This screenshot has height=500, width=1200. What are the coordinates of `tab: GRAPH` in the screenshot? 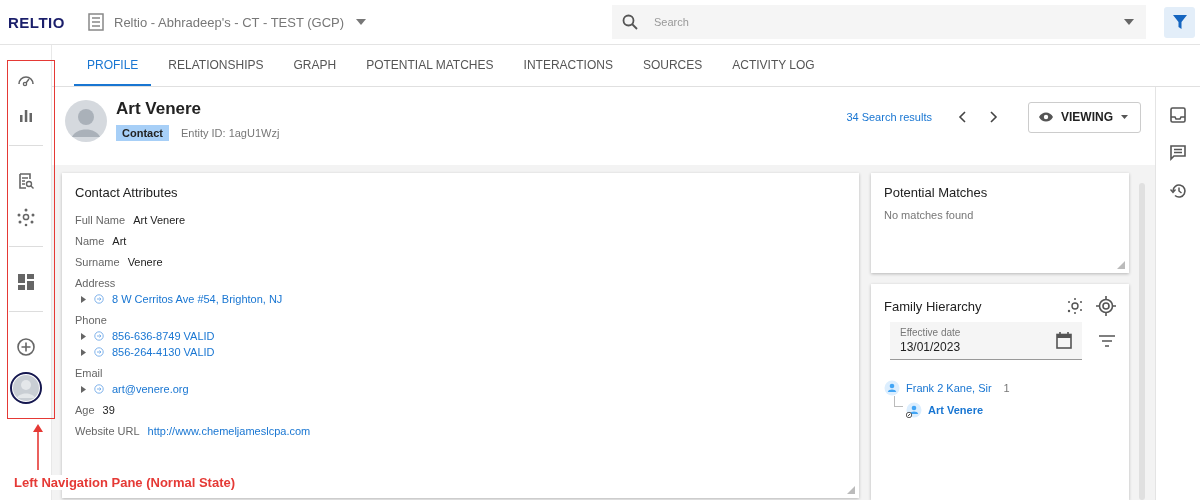 It's located at (315, 65).